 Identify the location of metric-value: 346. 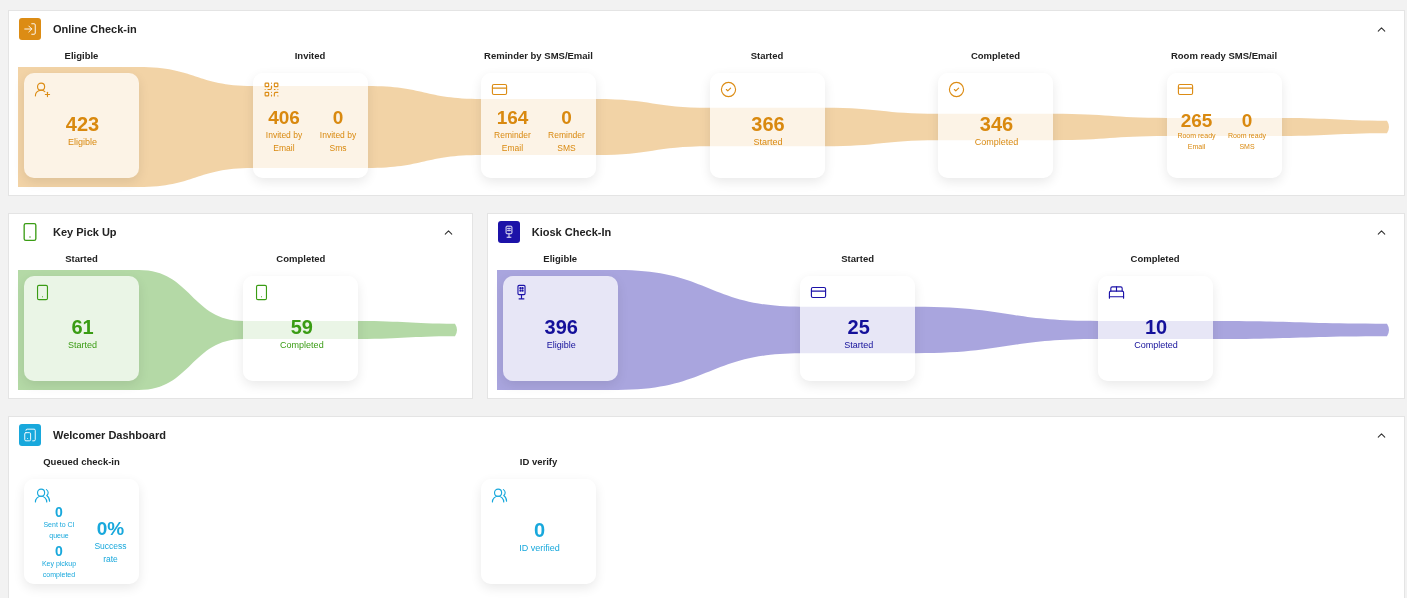
(996, 124).